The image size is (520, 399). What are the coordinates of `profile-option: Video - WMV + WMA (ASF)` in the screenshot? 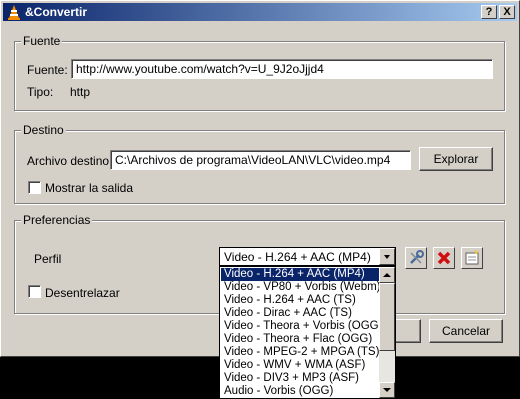 It's located at (300, 365).